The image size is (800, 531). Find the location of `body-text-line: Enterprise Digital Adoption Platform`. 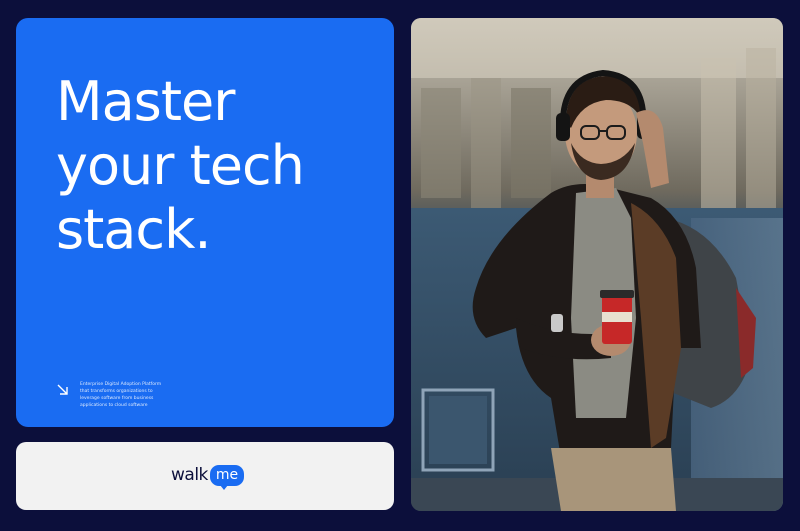

body-text-line: Enterprise Digital Adoption Platform is located at coordinates (121, 384).